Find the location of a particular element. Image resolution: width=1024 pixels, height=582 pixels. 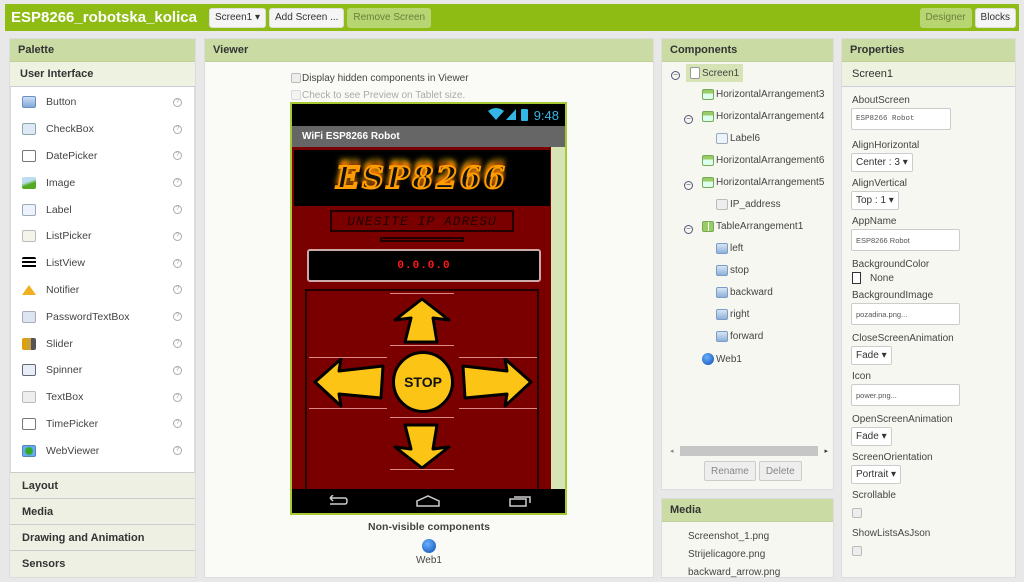

tree-node-horizontalarrangement6: HorizontalArrangement6 is located at coordinates (763, 160).